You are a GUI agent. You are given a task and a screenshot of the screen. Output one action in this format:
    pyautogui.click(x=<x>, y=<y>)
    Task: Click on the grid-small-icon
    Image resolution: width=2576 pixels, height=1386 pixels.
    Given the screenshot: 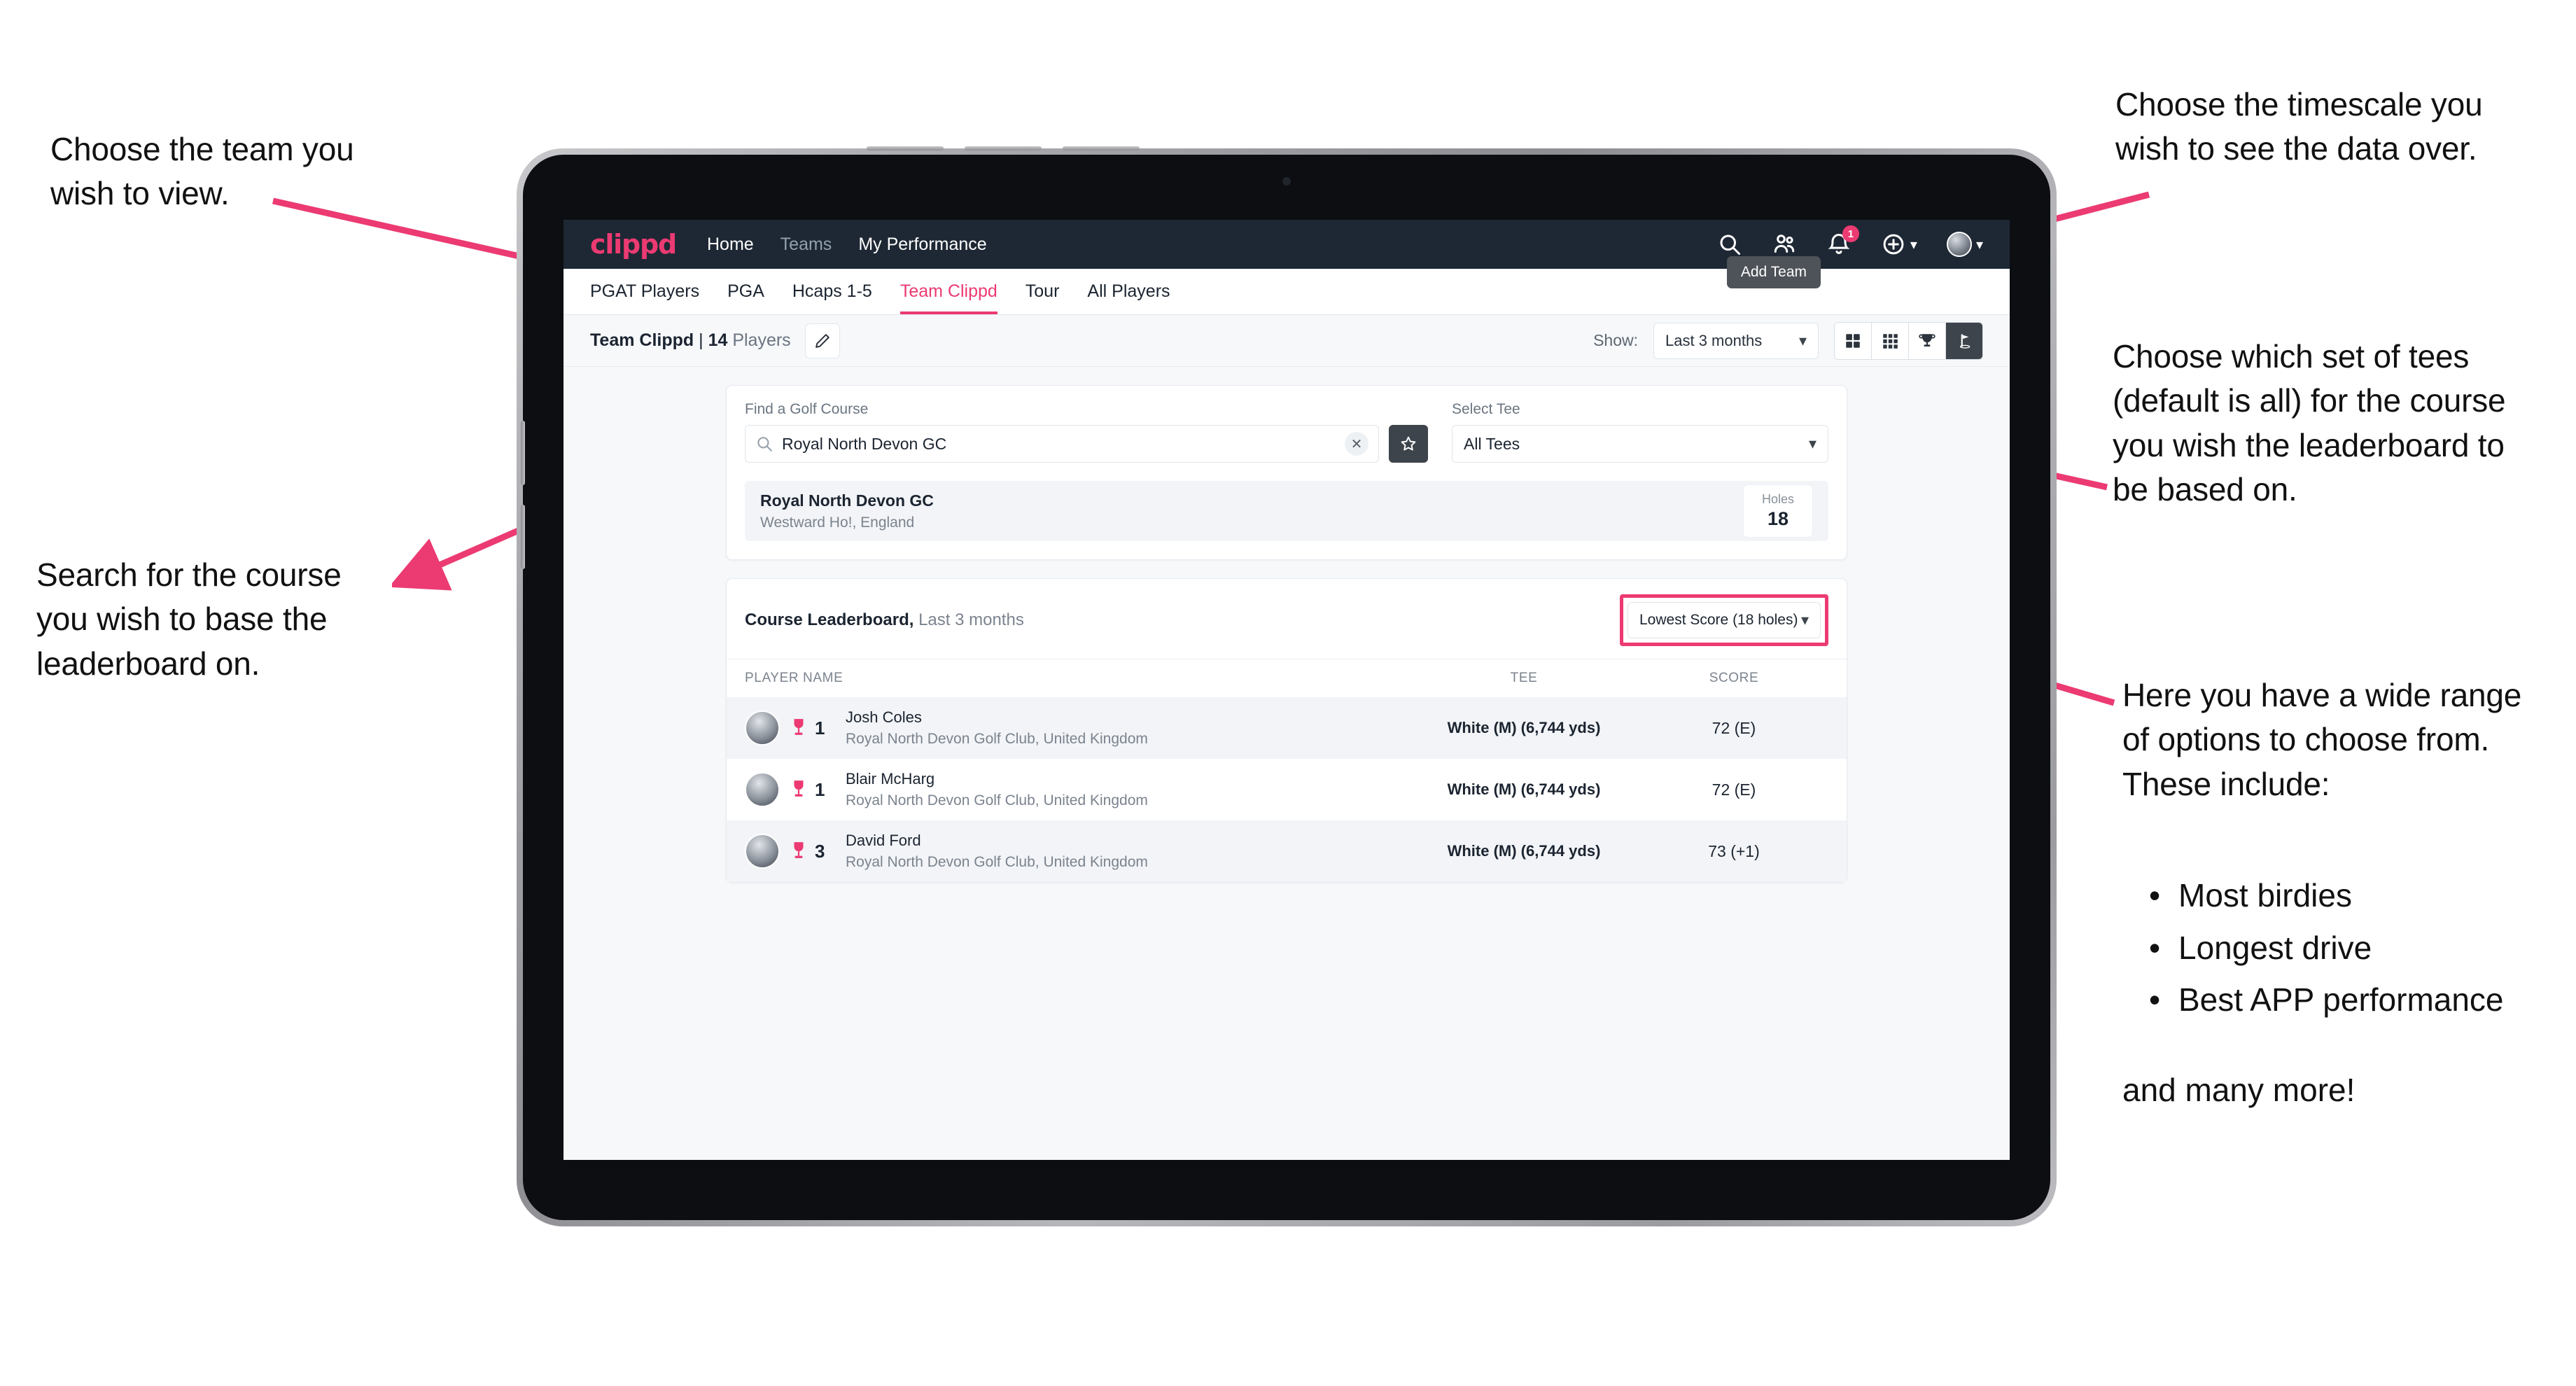 What is the action you would take?
    pyautogui.click(x=1890, y=340)
    